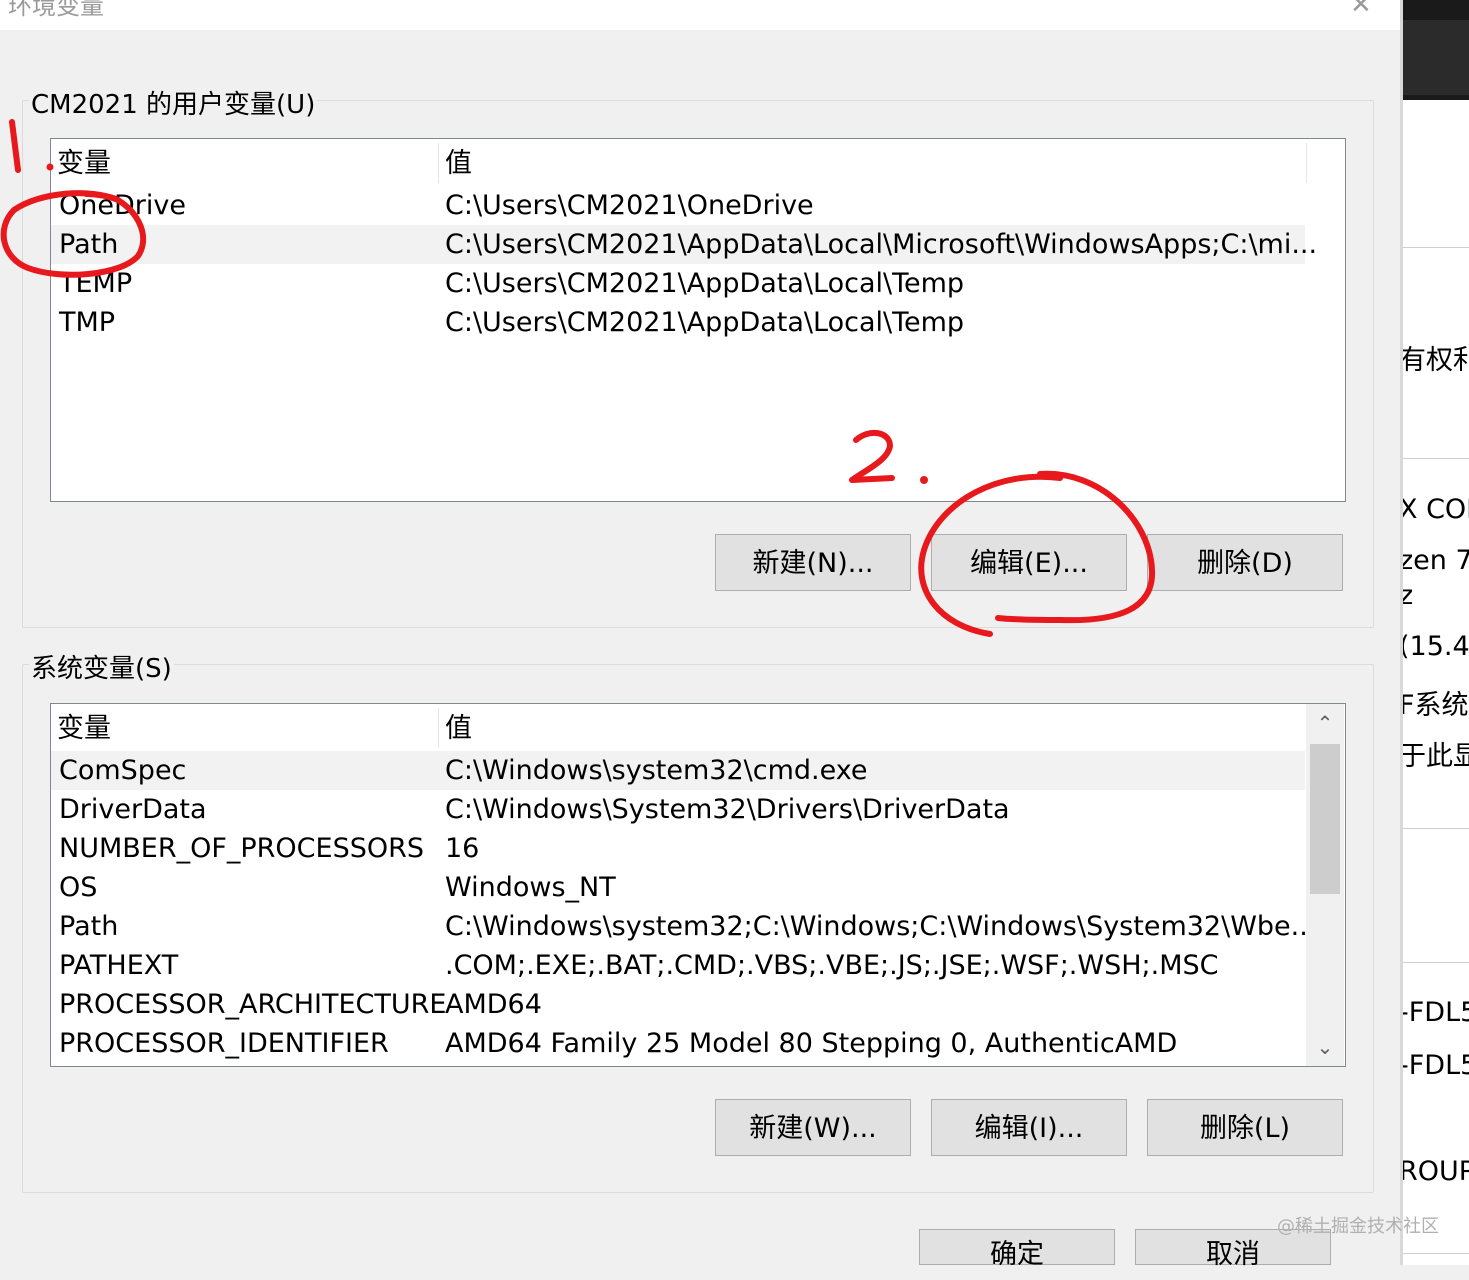 Image resolution: width=1469 pixels, height=1280 pixels. I want to click on table-row: ComSpec C:\Windows\system32\cmd.exe, so click(678, 770).